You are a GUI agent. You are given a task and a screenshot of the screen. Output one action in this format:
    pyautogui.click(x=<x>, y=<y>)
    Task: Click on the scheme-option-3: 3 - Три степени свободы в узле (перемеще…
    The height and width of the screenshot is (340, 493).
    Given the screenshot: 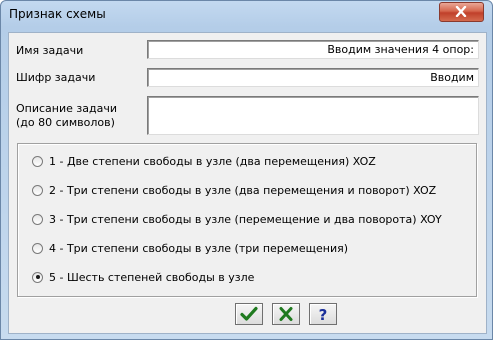 What is the action you would take?
    pyautogui.click(x=237, y=219)
    